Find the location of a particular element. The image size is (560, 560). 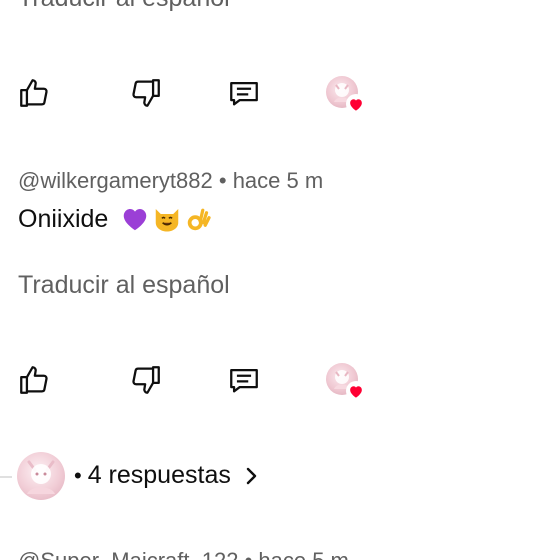

replies-count: 4 respuestas is located at coordinates (159, 475).